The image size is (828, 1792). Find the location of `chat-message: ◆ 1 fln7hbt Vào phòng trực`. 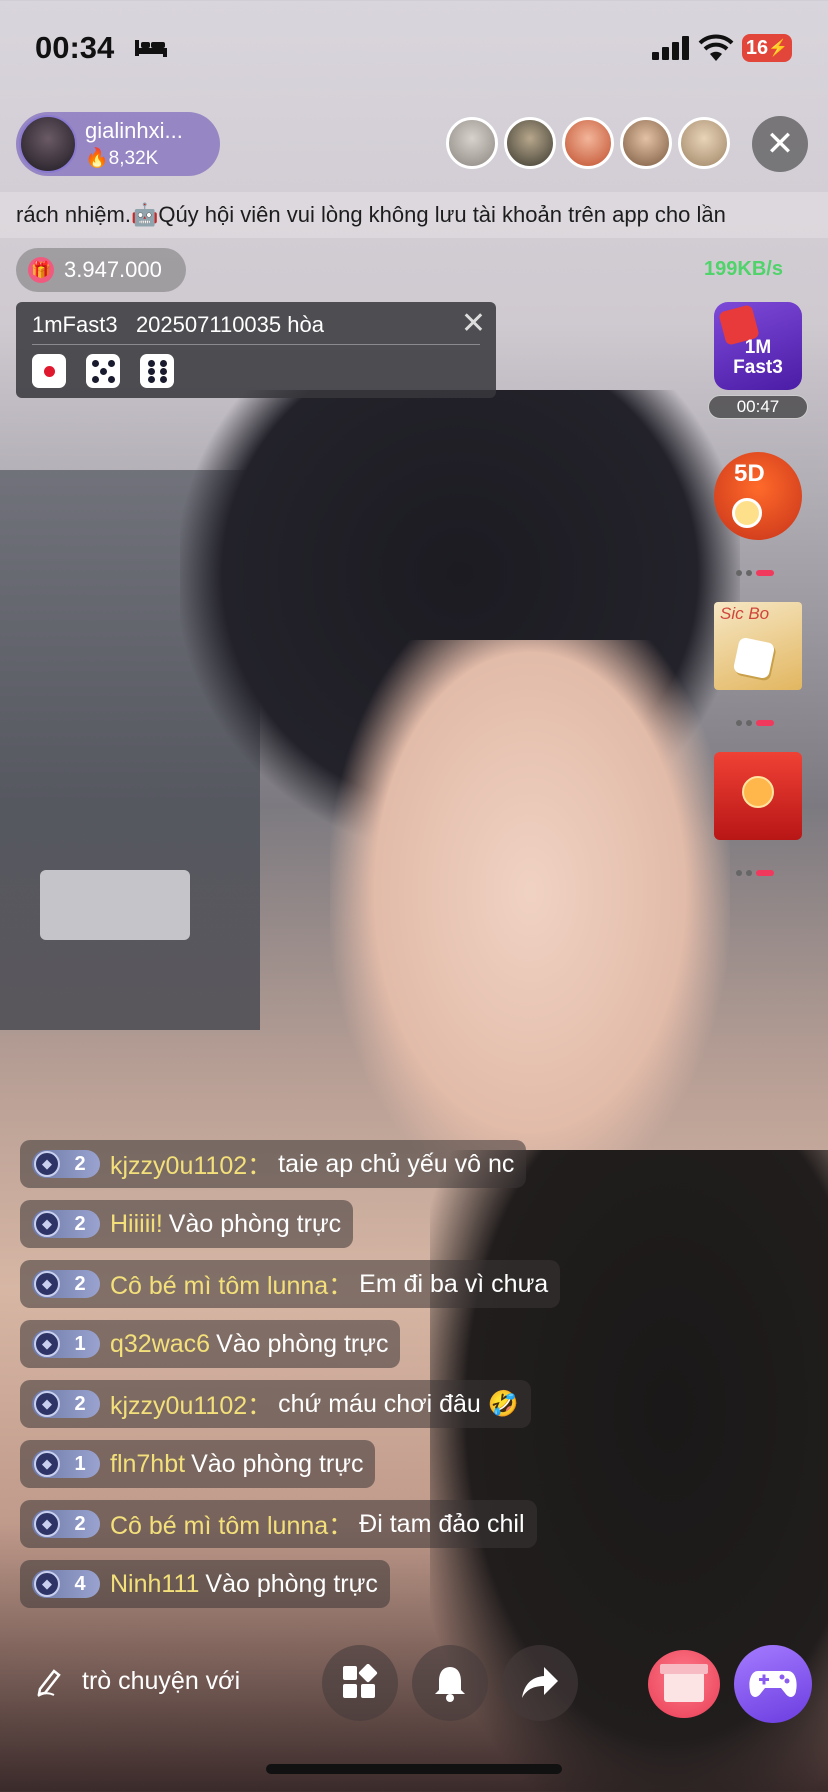

chat-message: ◆ 1 fln7hbt Vào phòng trực is located at coordinates (198, 1464).